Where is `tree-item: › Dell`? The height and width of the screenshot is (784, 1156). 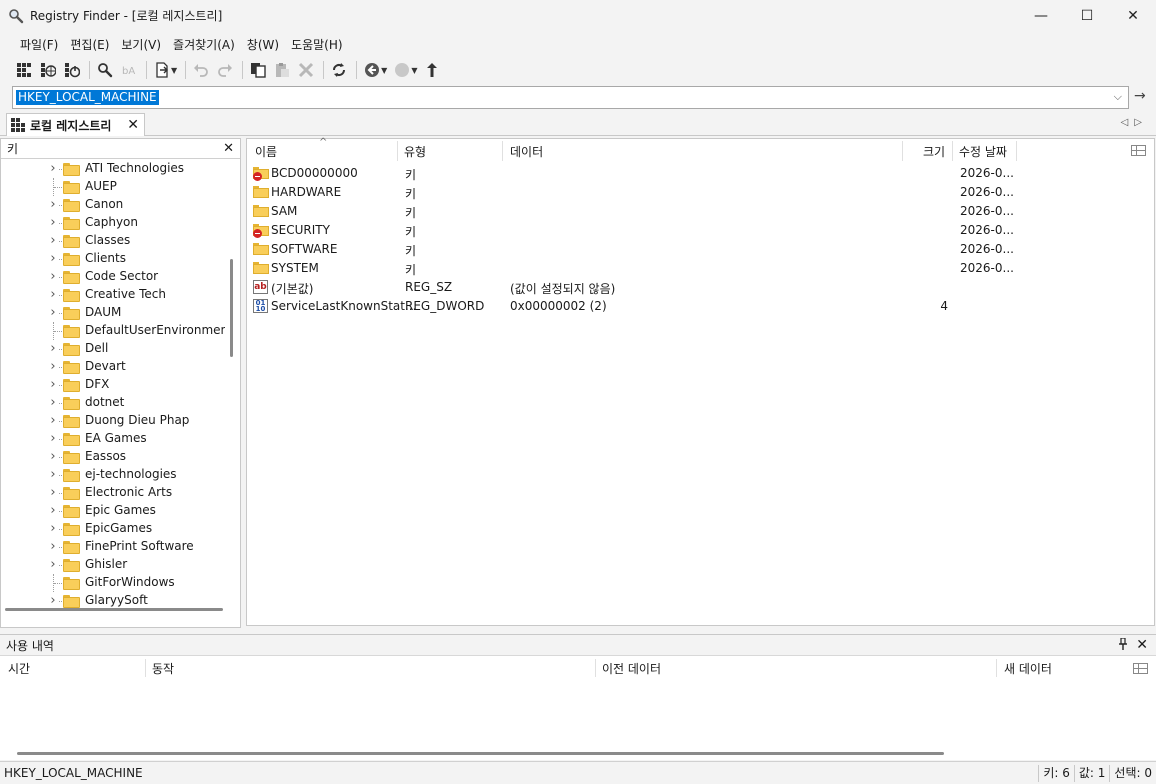 tree-item: › Dell is located at coordinates (113, 349).